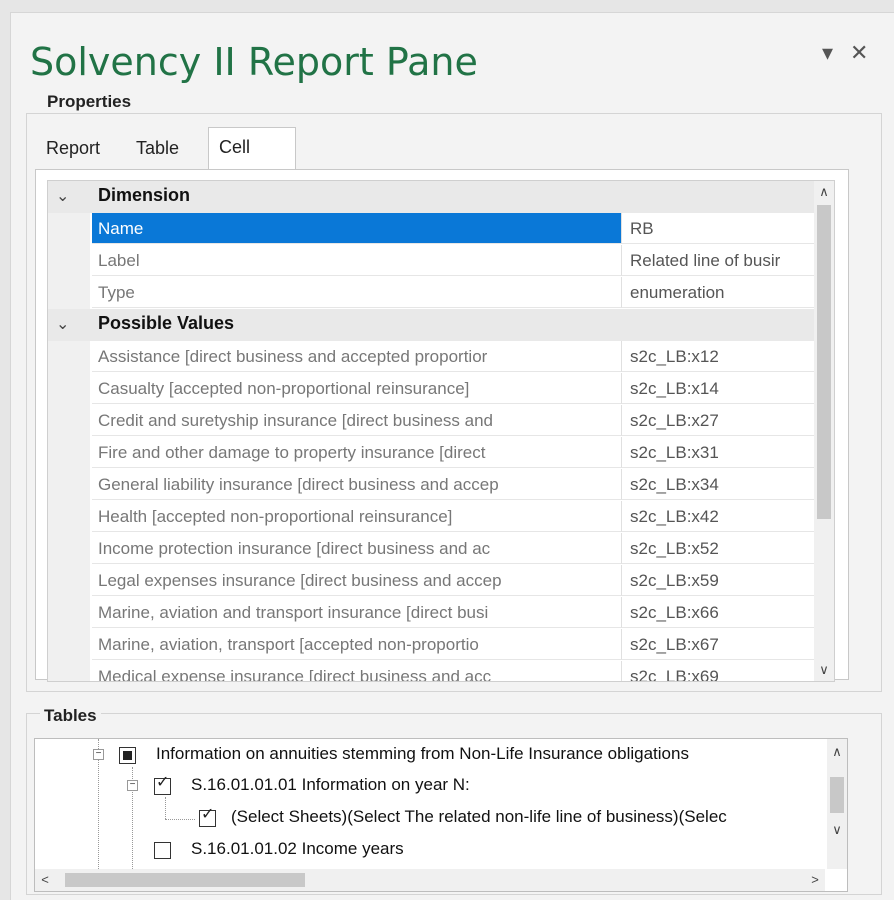 The width and height of the screenshot is (894, 900). Describe the element at coordinates (441, 197) in the screenshot. I see `category-dimension: ⌄ Dimension` at that location.